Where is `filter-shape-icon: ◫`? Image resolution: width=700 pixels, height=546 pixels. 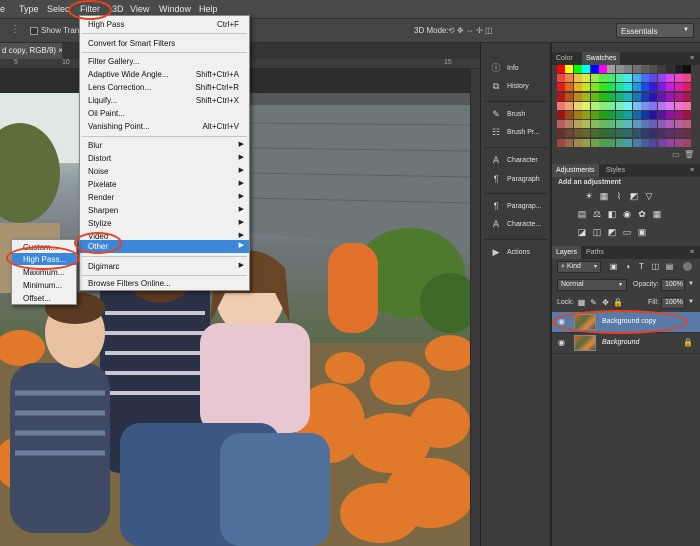 filter-shape-icon: ◫ is located at coordinates (655, 266).